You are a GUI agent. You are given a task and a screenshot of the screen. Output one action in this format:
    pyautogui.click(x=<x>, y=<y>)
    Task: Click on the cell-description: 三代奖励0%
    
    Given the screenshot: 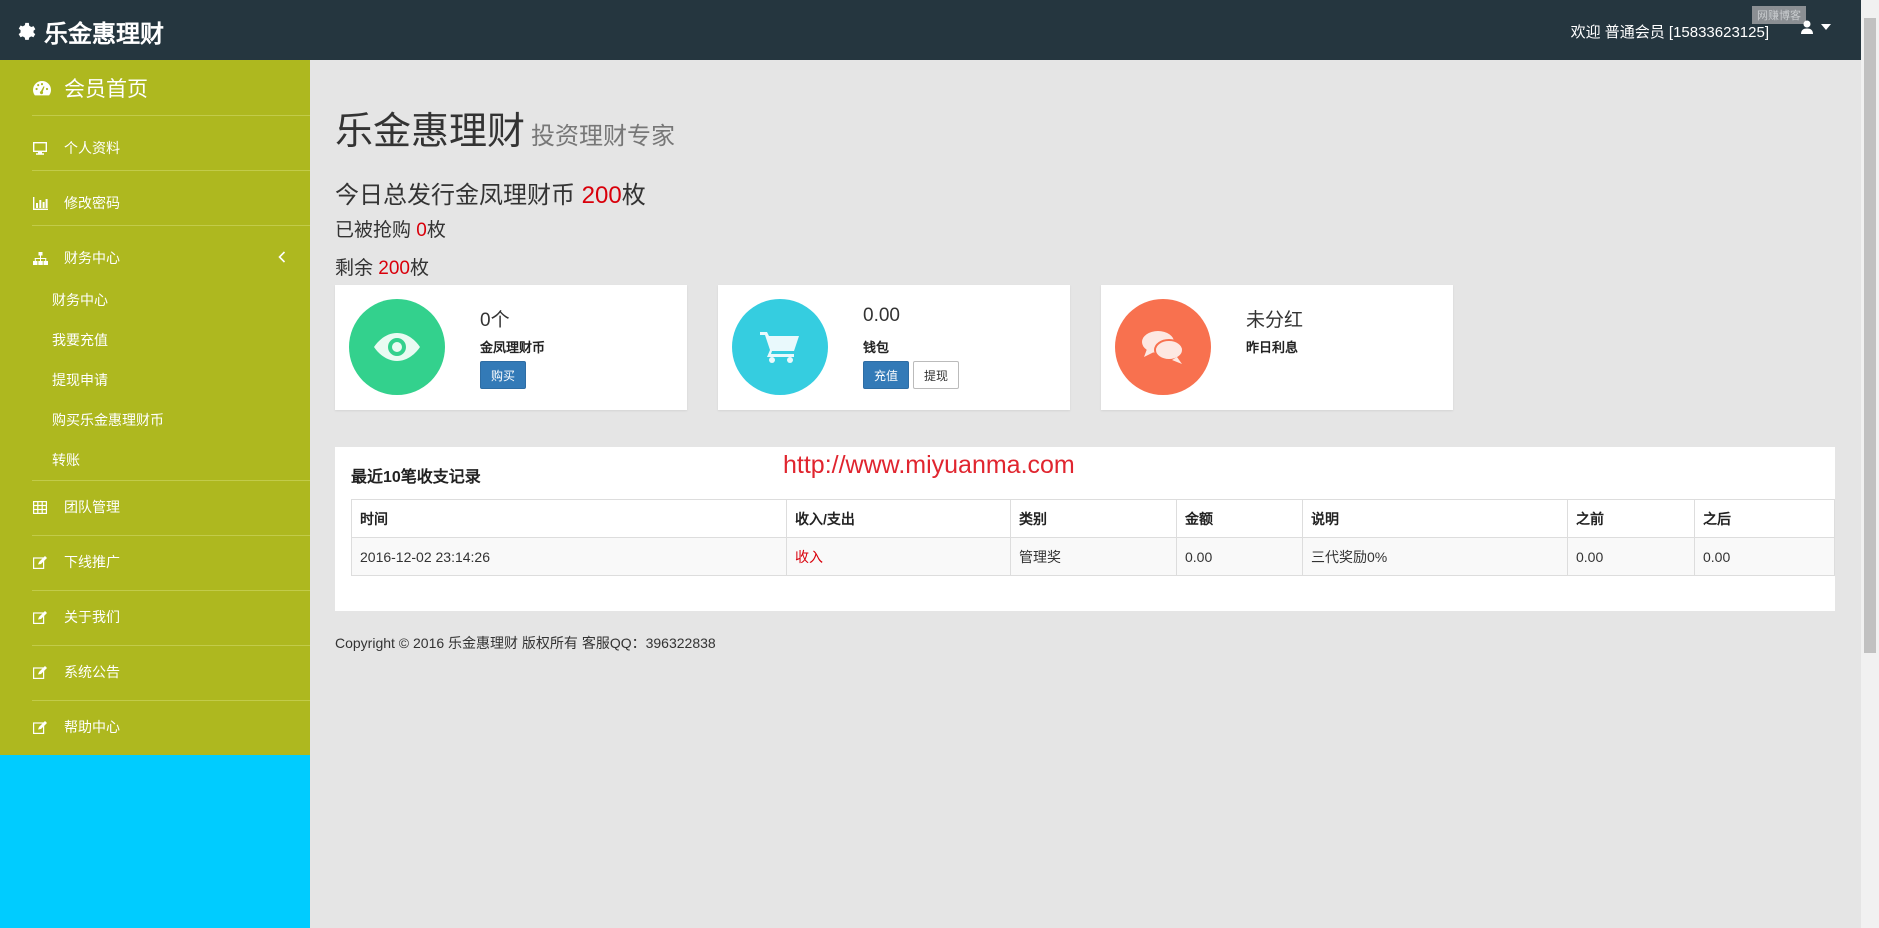 What is the action you would take?
    pyautogui.click(x=1435, y=556)
    